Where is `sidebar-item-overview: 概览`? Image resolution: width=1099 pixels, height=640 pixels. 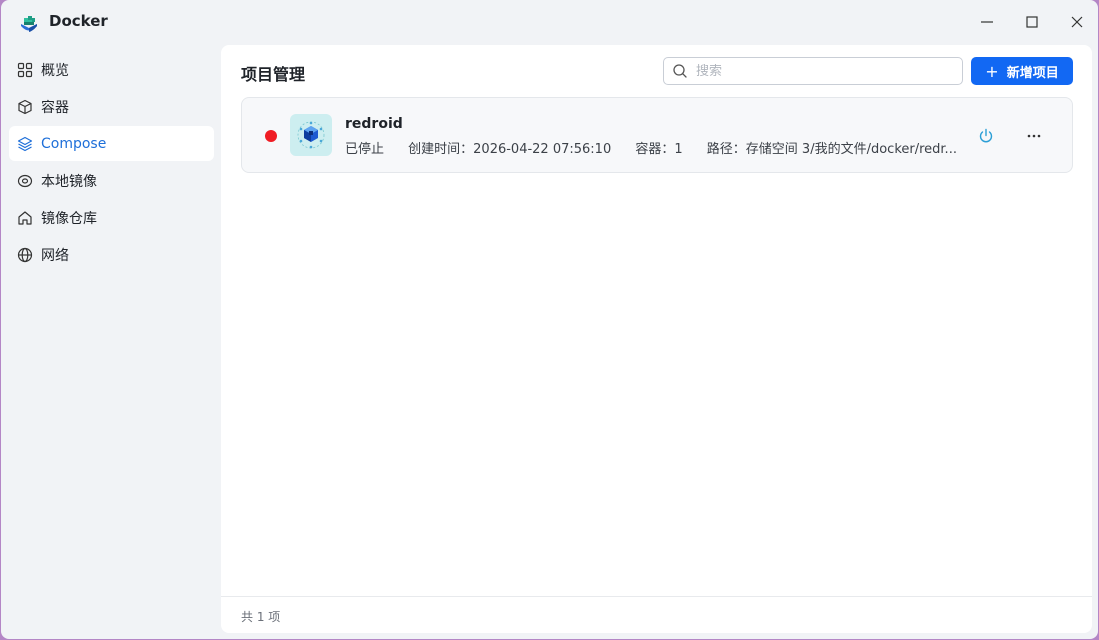 sidebar-item-overview: 概览 is located at coordinates (111, 69).